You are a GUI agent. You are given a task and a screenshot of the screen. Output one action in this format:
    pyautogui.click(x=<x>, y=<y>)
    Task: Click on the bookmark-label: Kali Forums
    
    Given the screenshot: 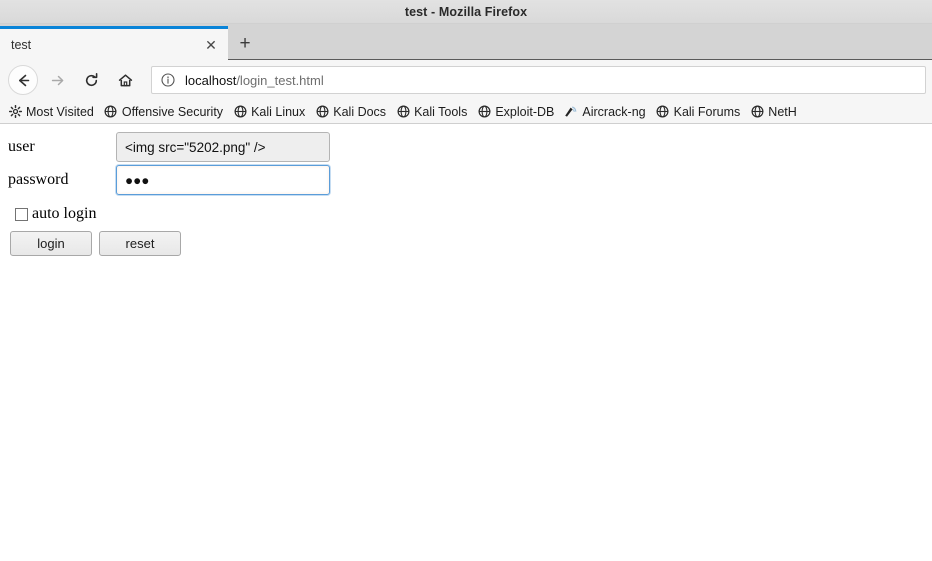 What is the action you would take?
    pyautogui.click(x=707, y=111)
    